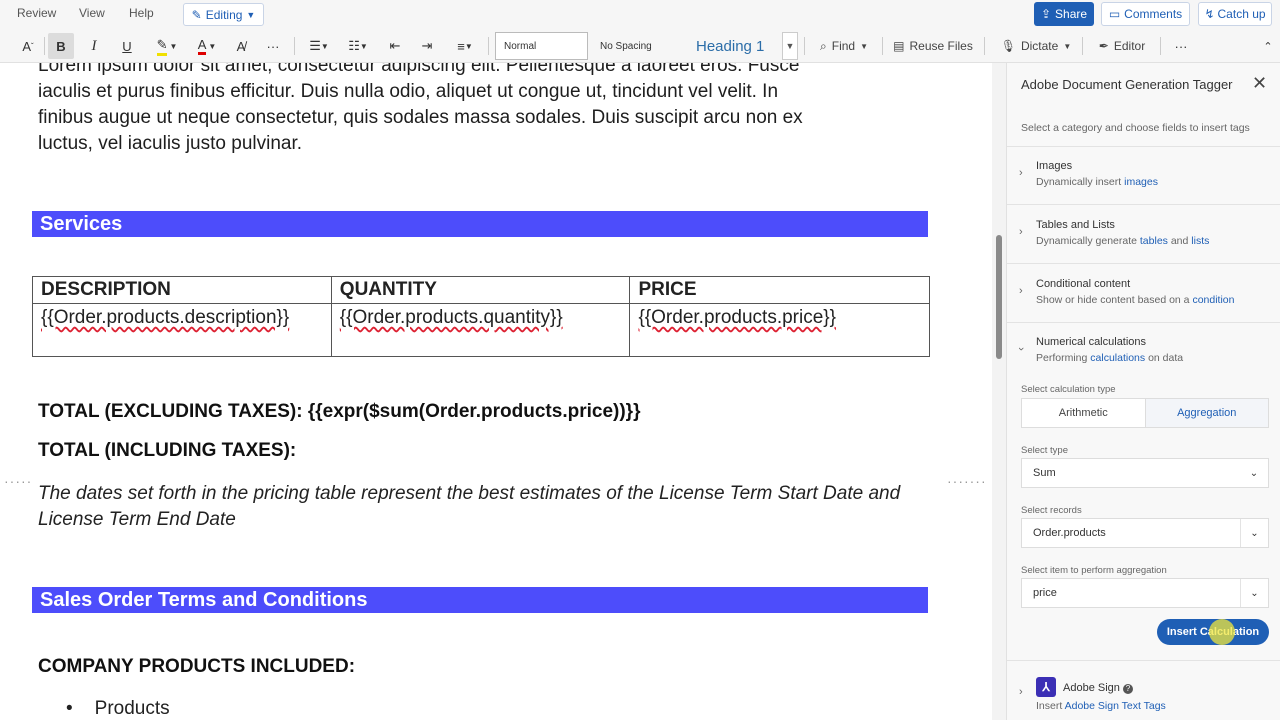 The width and height of the screenshot is (1280, 720). I want to click on bold-button: B, so click(61, 46).